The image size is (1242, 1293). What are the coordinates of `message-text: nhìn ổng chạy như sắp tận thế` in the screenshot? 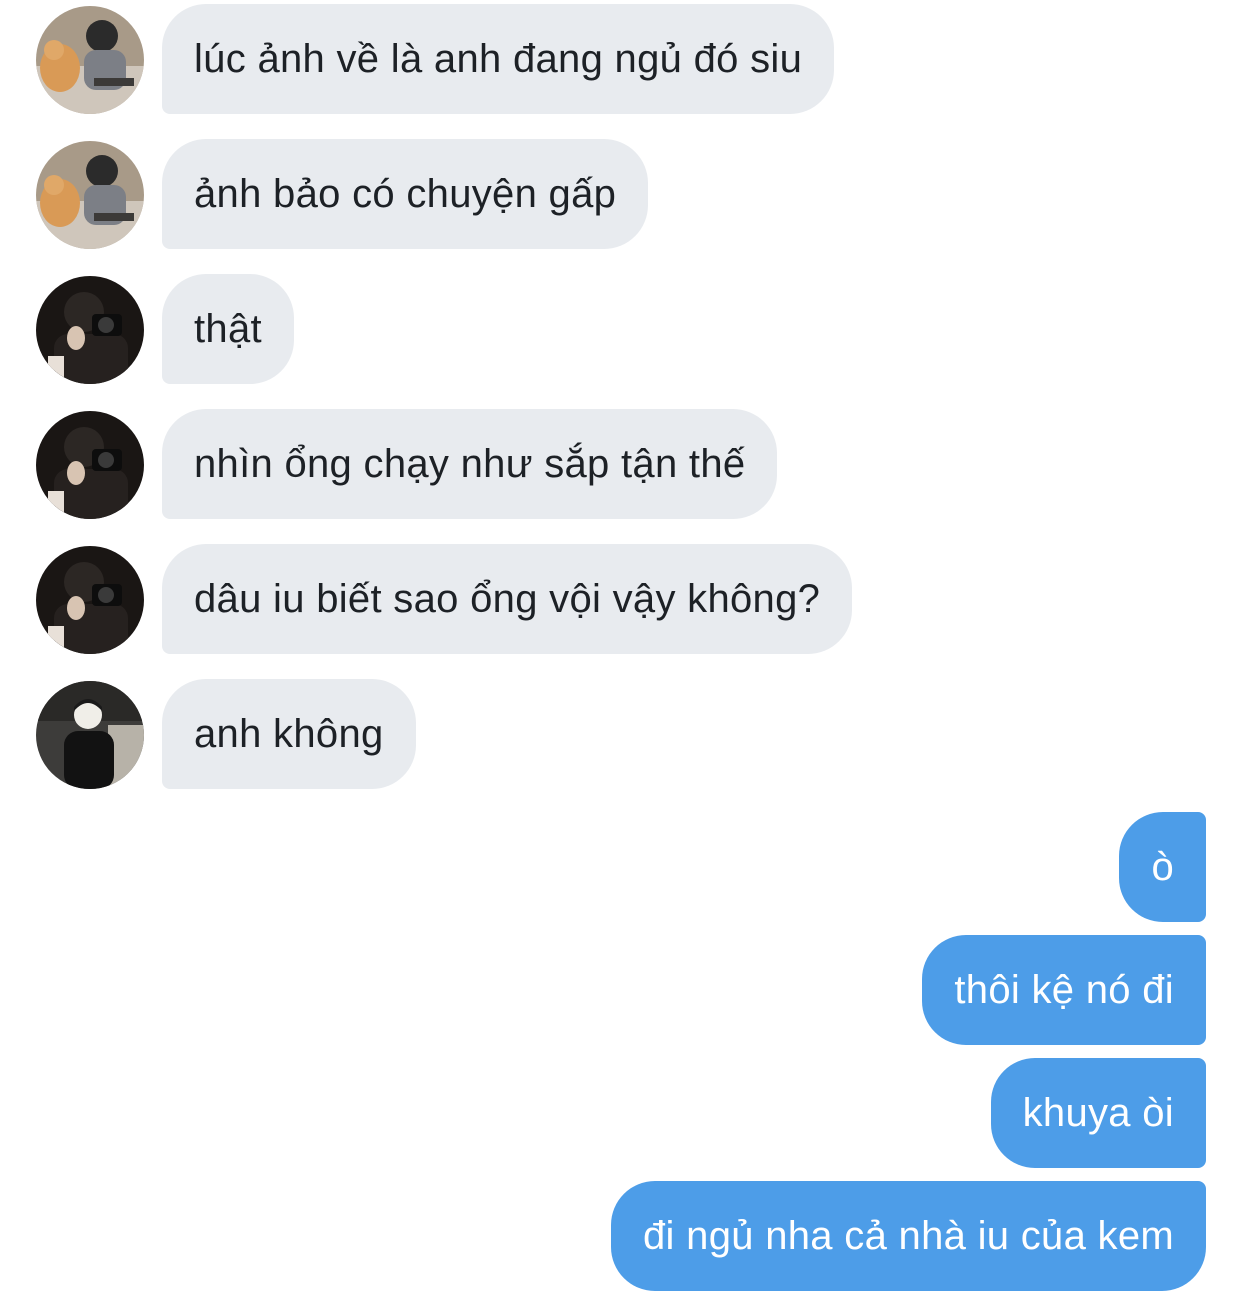 It's located at (470, 463).